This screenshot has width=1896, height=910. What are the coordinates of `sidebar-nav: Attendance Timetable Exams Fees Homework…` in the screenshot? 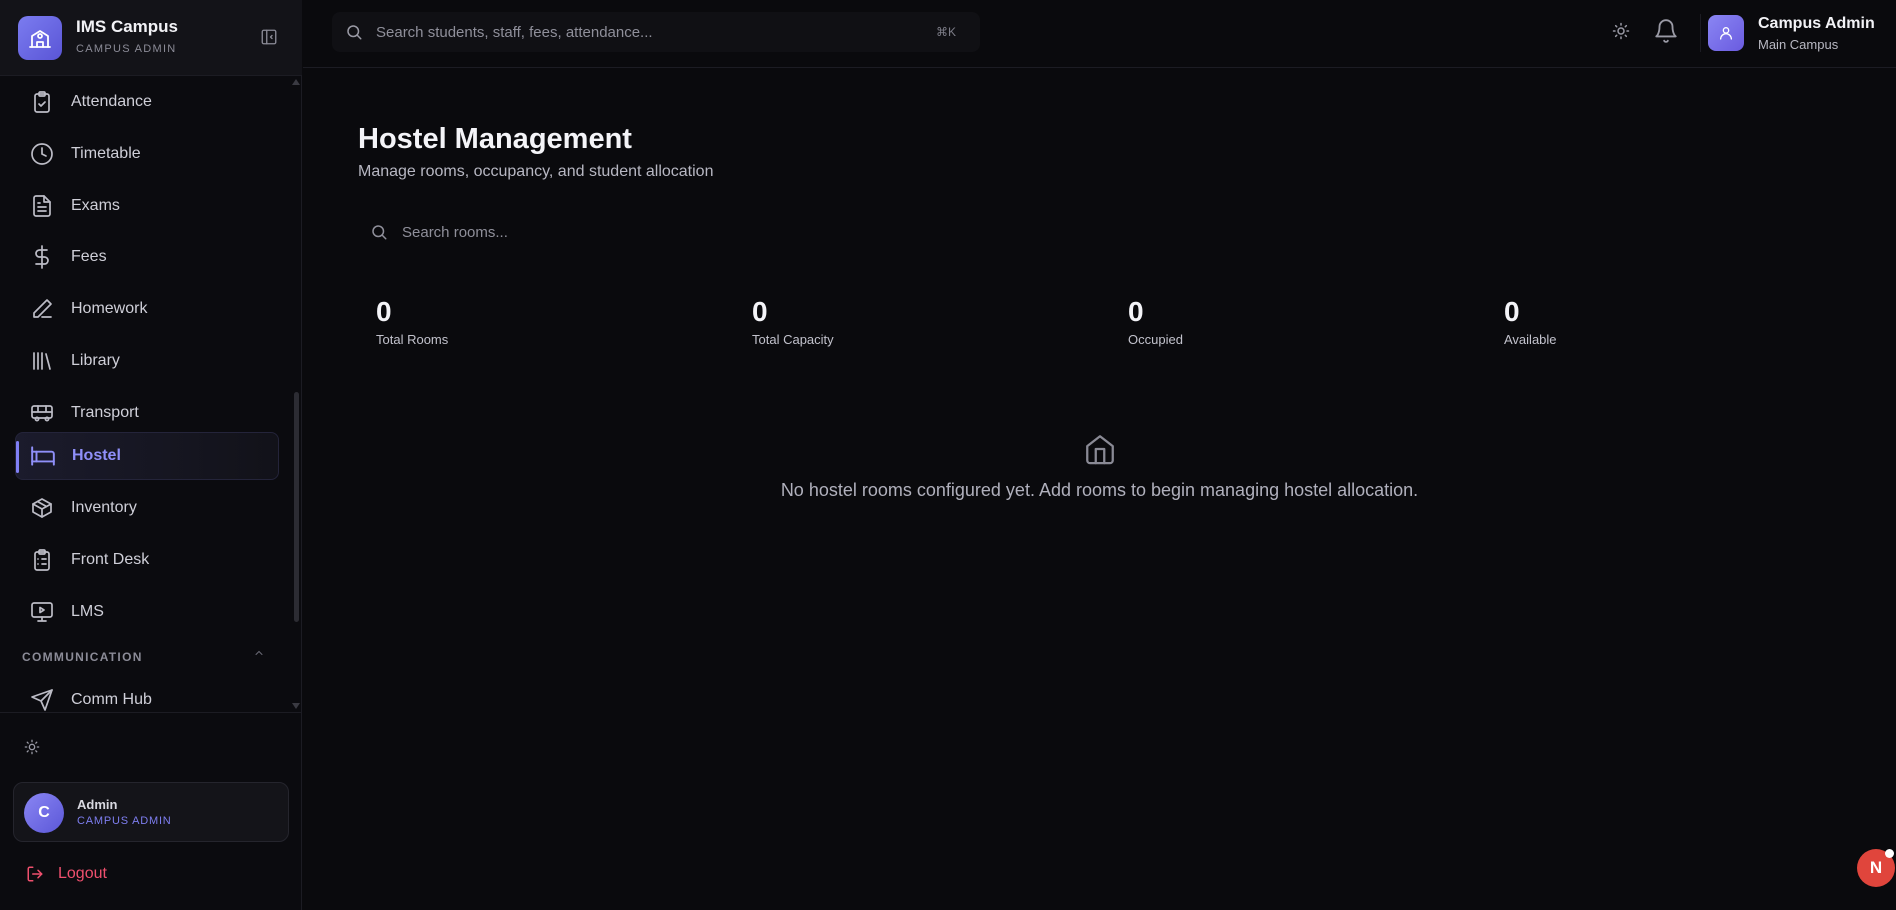 It's located at (151, 394).